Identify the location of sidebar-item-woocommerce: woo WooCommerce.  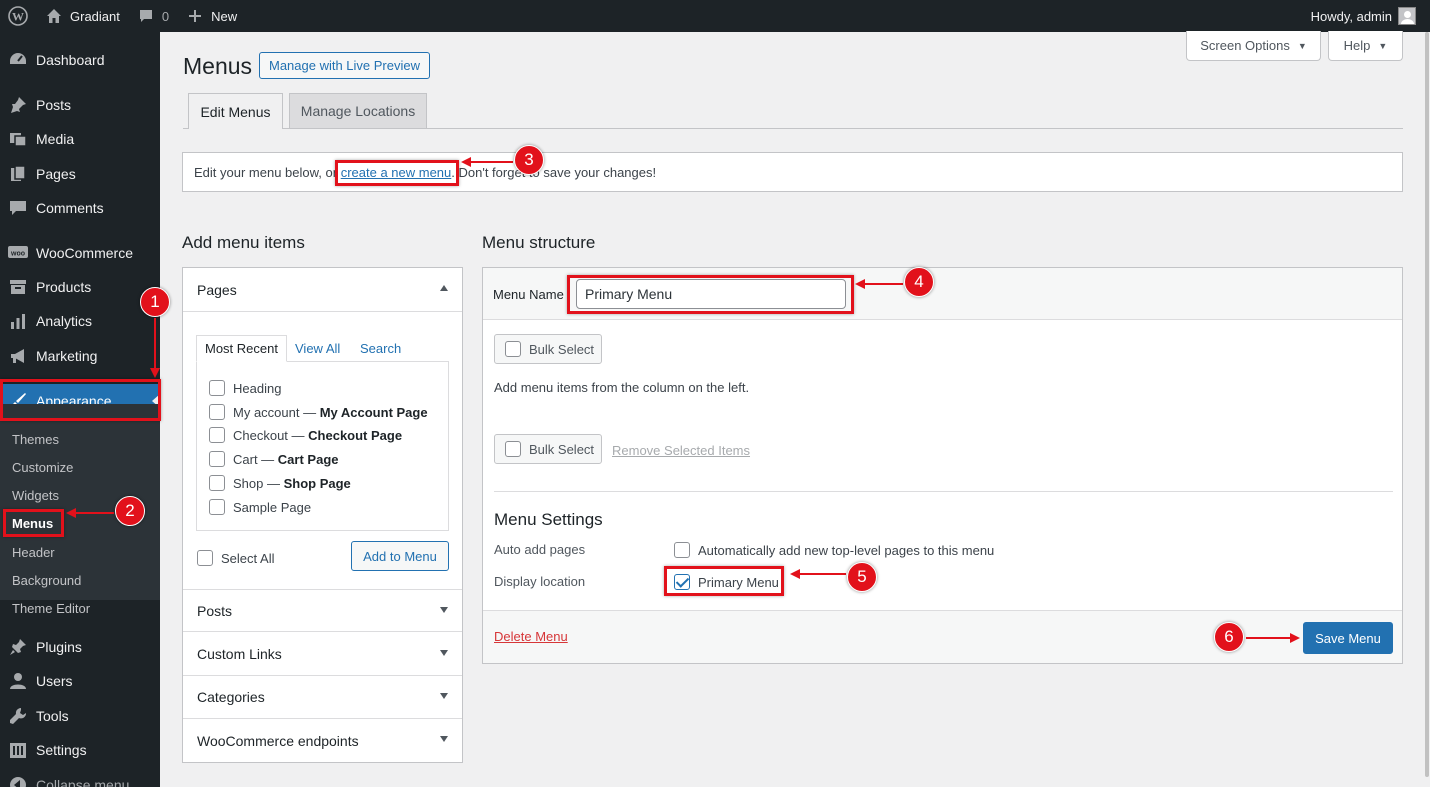
(80, 253).